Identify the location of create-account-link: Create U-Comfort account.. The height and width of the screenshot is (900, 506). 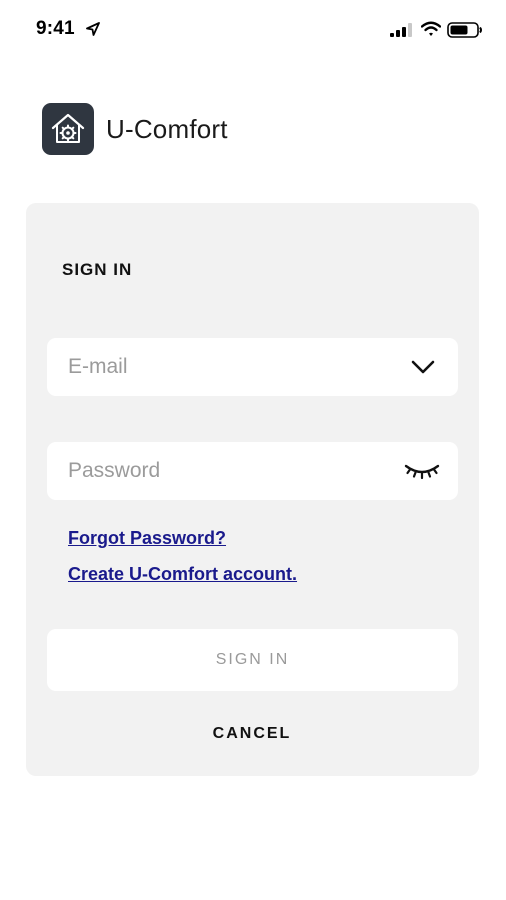
(182, 574).